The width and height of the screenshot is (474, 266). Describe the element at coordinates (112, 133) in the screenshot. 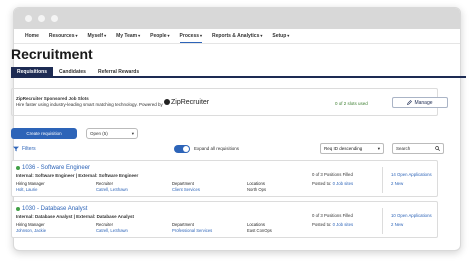

I see `status-filter-select: Open (5) ▾` at that location.